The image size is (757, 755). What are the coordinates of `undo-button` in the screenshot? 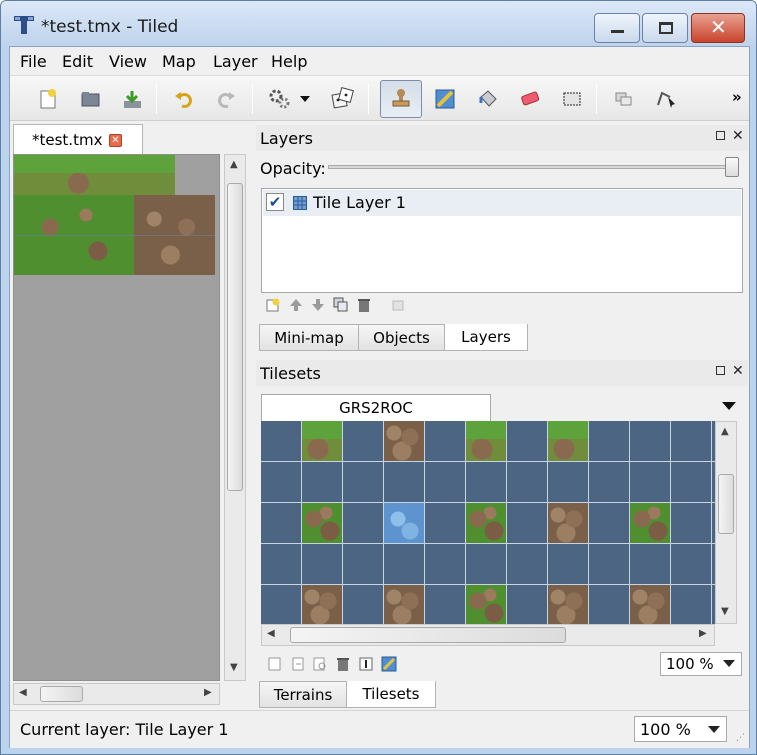 It's located at (184, 99).